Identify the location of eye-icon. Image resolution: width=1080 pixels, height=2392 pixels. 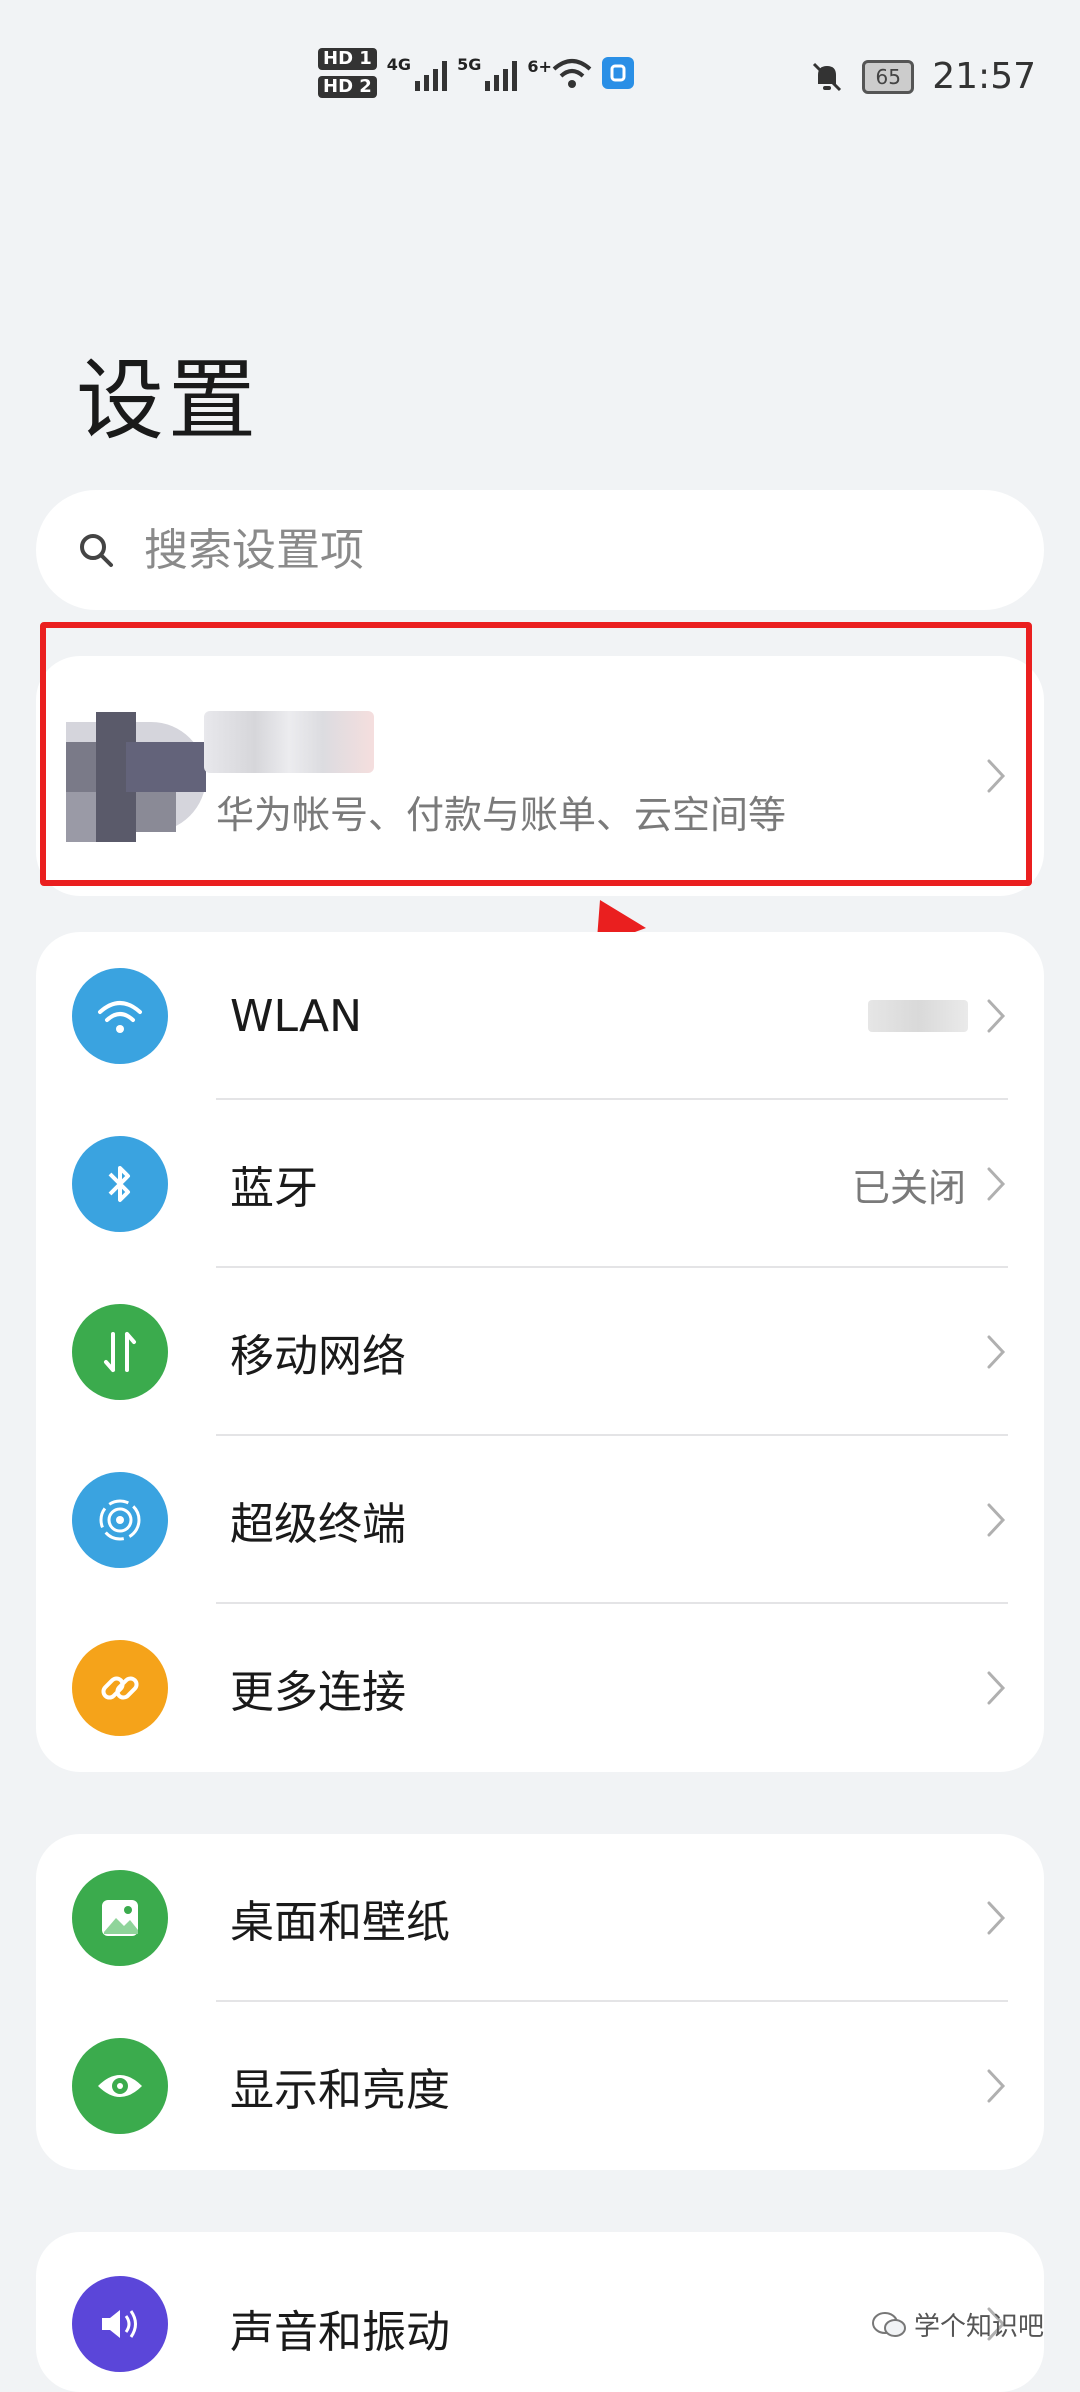
(120, 2086).